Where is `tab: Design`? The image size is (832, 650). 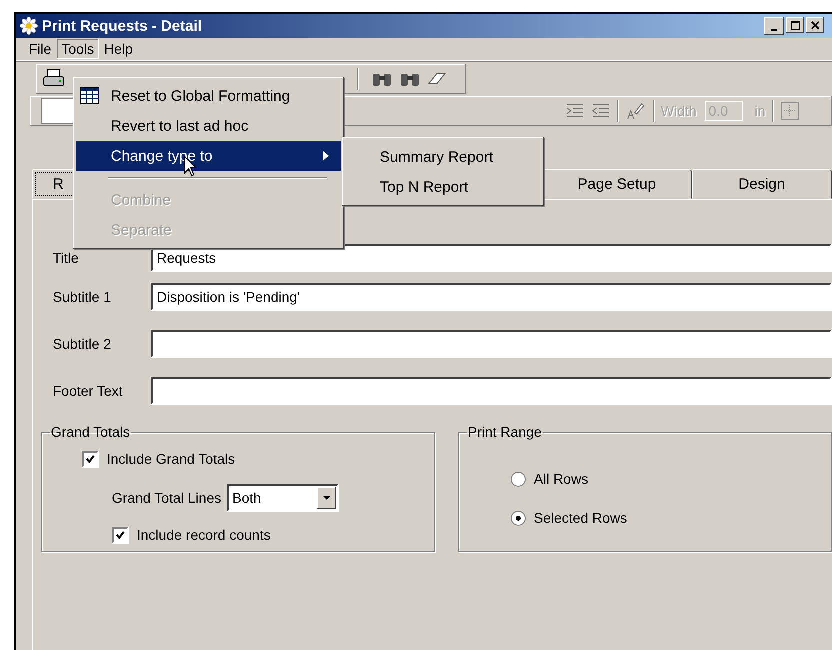 tab: Design is located at coordinates (762, 184).